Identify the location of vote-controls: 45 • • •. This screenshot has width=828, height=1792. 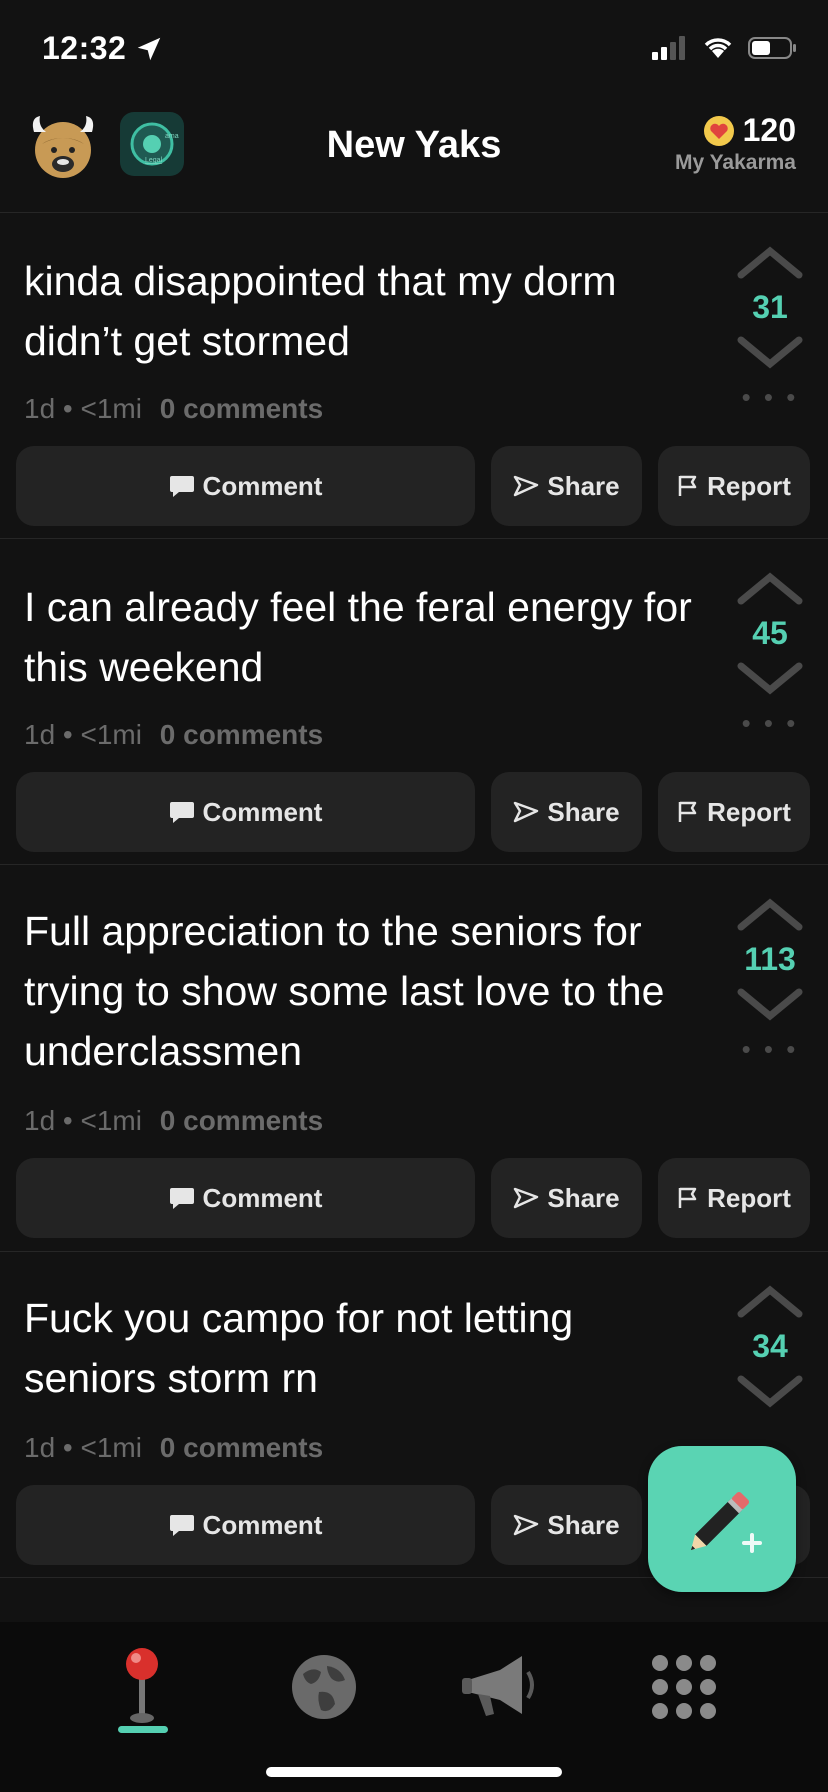
(770, 655).